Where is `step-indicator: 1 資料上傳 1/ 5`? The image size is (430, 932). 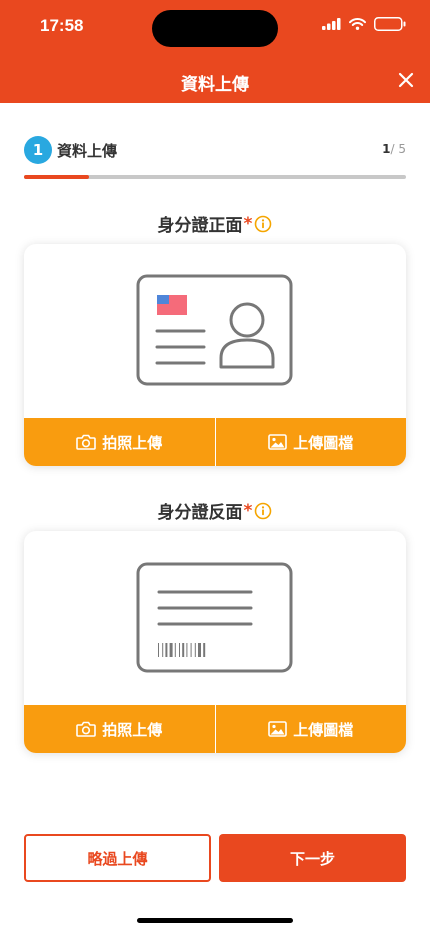
step-indicator: 1 資料上傳 1/ 5 is located at coordinates (215, 150).